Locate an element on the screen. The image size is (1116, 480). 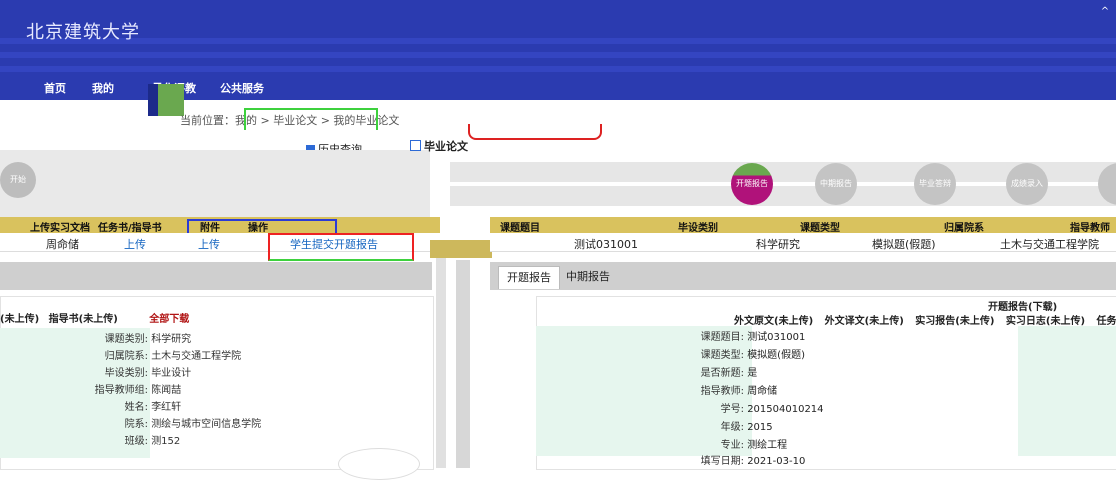
col-teacher: 指导教师 is located at coordinates (1090, 226).